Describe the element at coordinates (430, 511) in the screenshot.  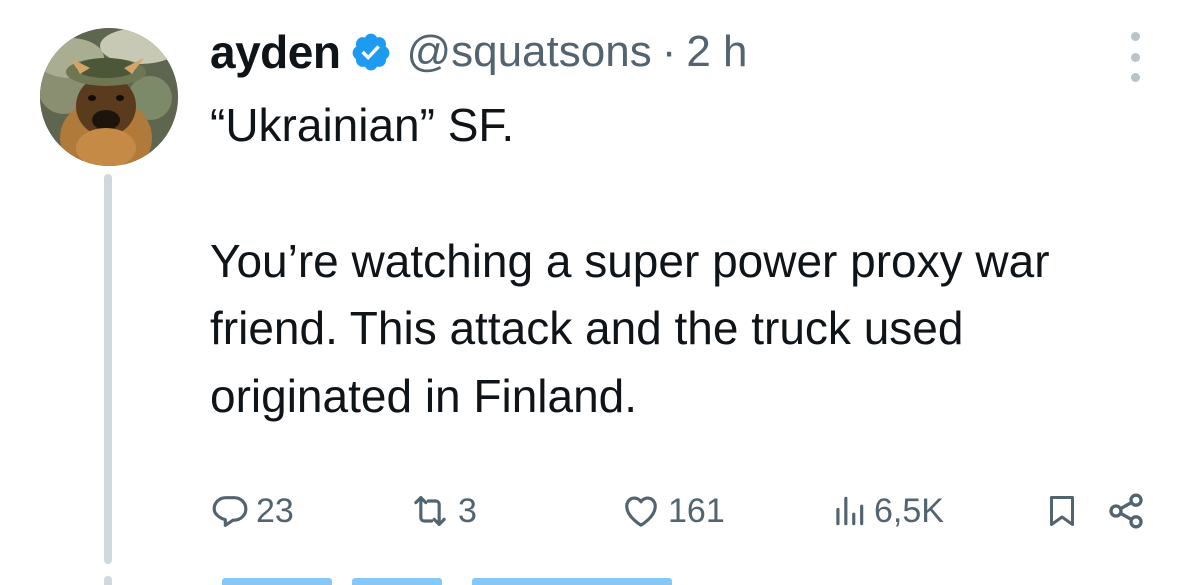
I see `retweet-icon` at that location.